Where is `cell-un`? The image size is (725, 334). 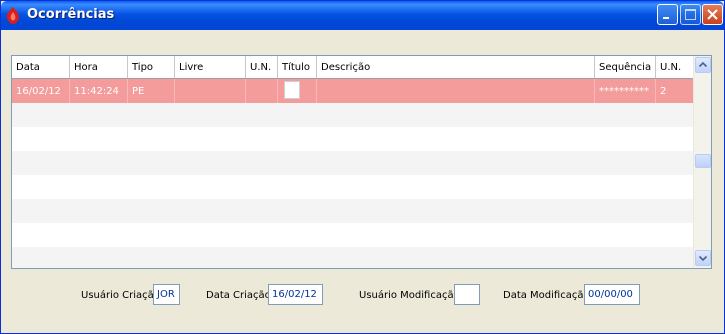
cell-un is located at coordinates (262, 91).